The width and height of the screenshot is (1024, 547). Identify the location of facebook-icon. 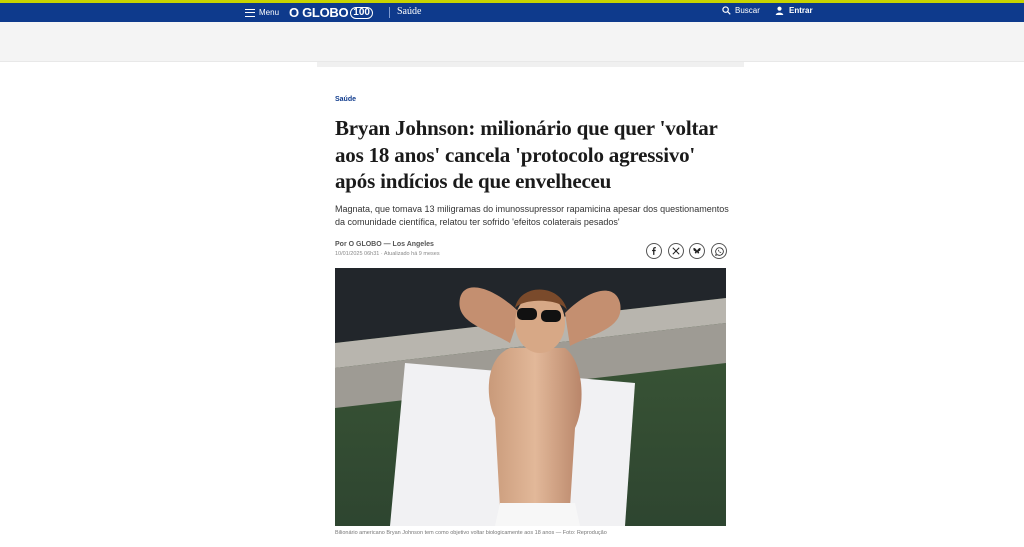
(654, 251).